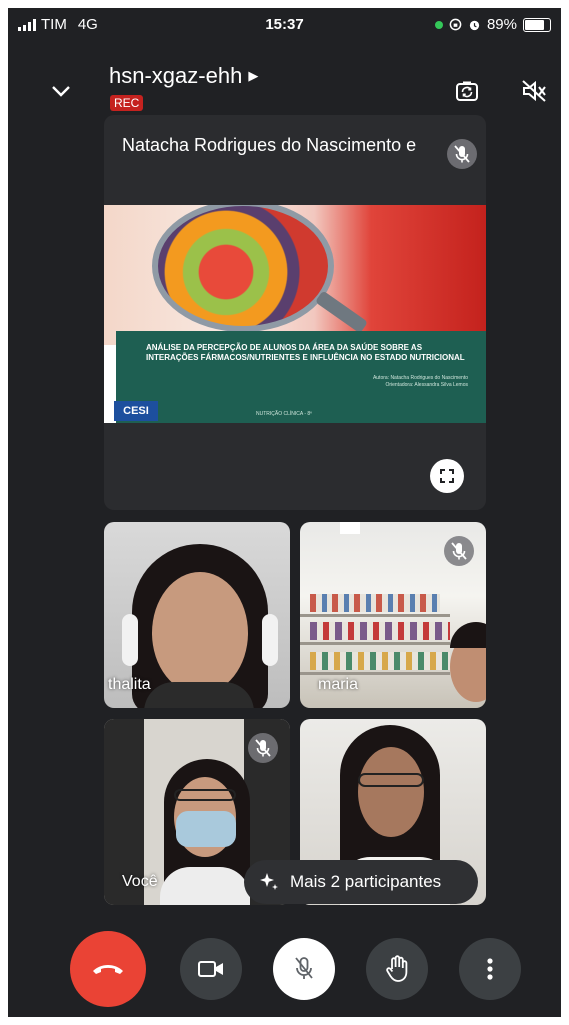 This screenshot has width=569, height=1025. Describe the element at coordinates (269, 145) in the screenshot. I see `presenter-name: Natacha Rodrigues do Nascimento e` at that location.